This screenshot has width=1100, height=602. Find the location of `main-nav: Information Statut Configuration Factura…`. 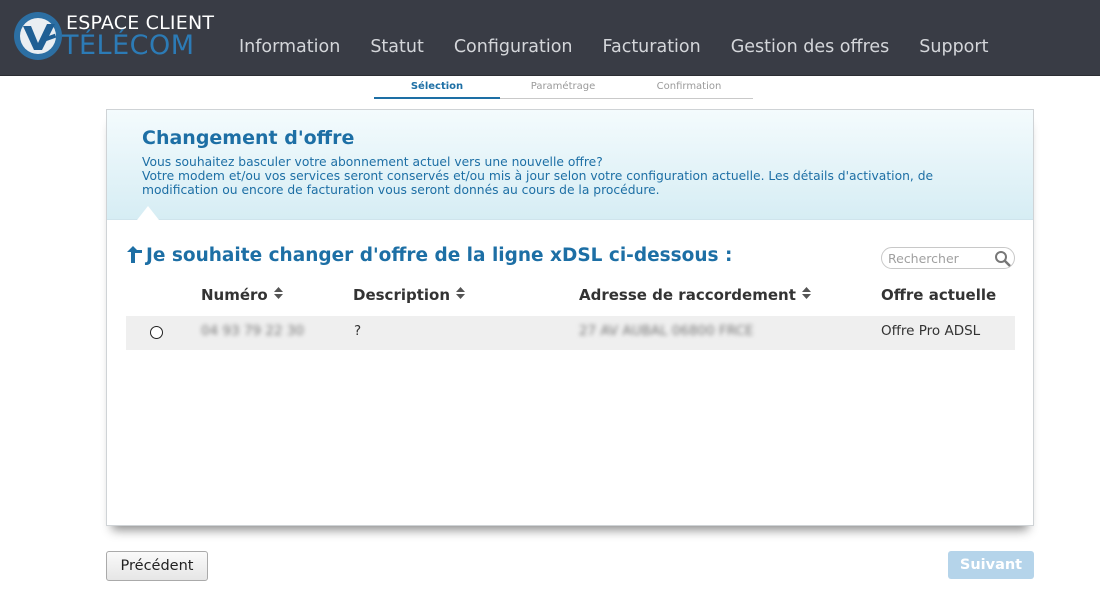

main-nav: Information Statut Configuration Factura… is located at coordinates (613, 47).